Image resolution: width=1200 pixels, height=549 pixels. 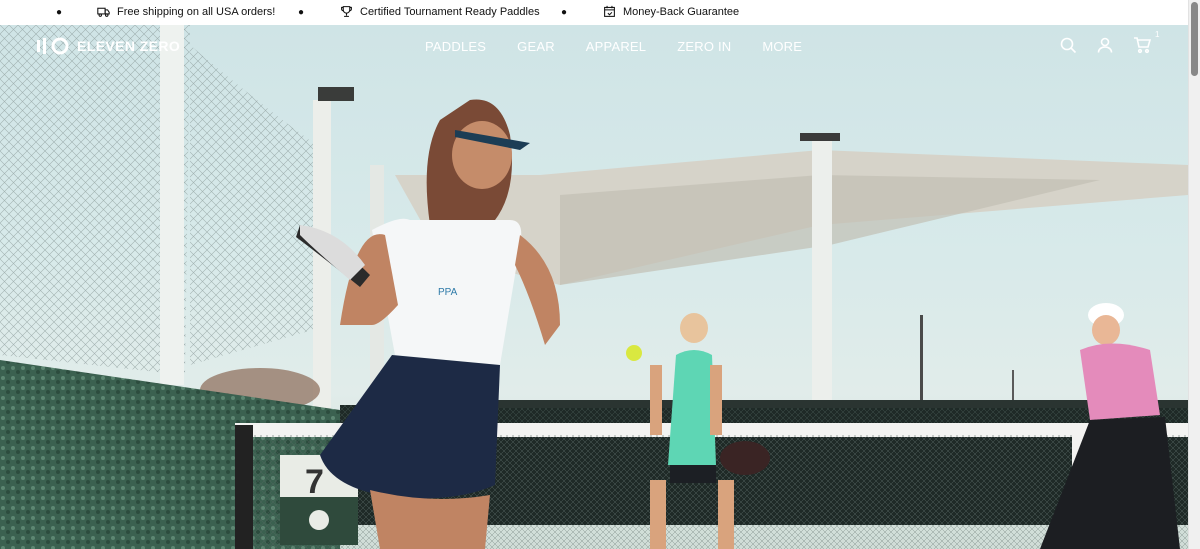 I want to click on calendar-refund-icon, so click(x=609, y=11).